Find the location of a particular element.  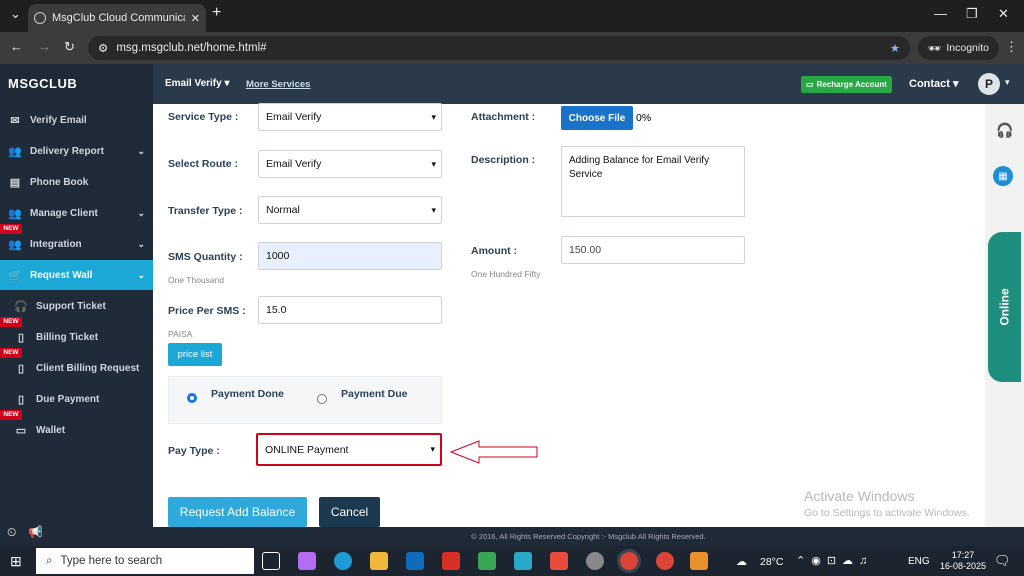

service-type-select: Email Verify ▾ is located at coordinates (350, 117).